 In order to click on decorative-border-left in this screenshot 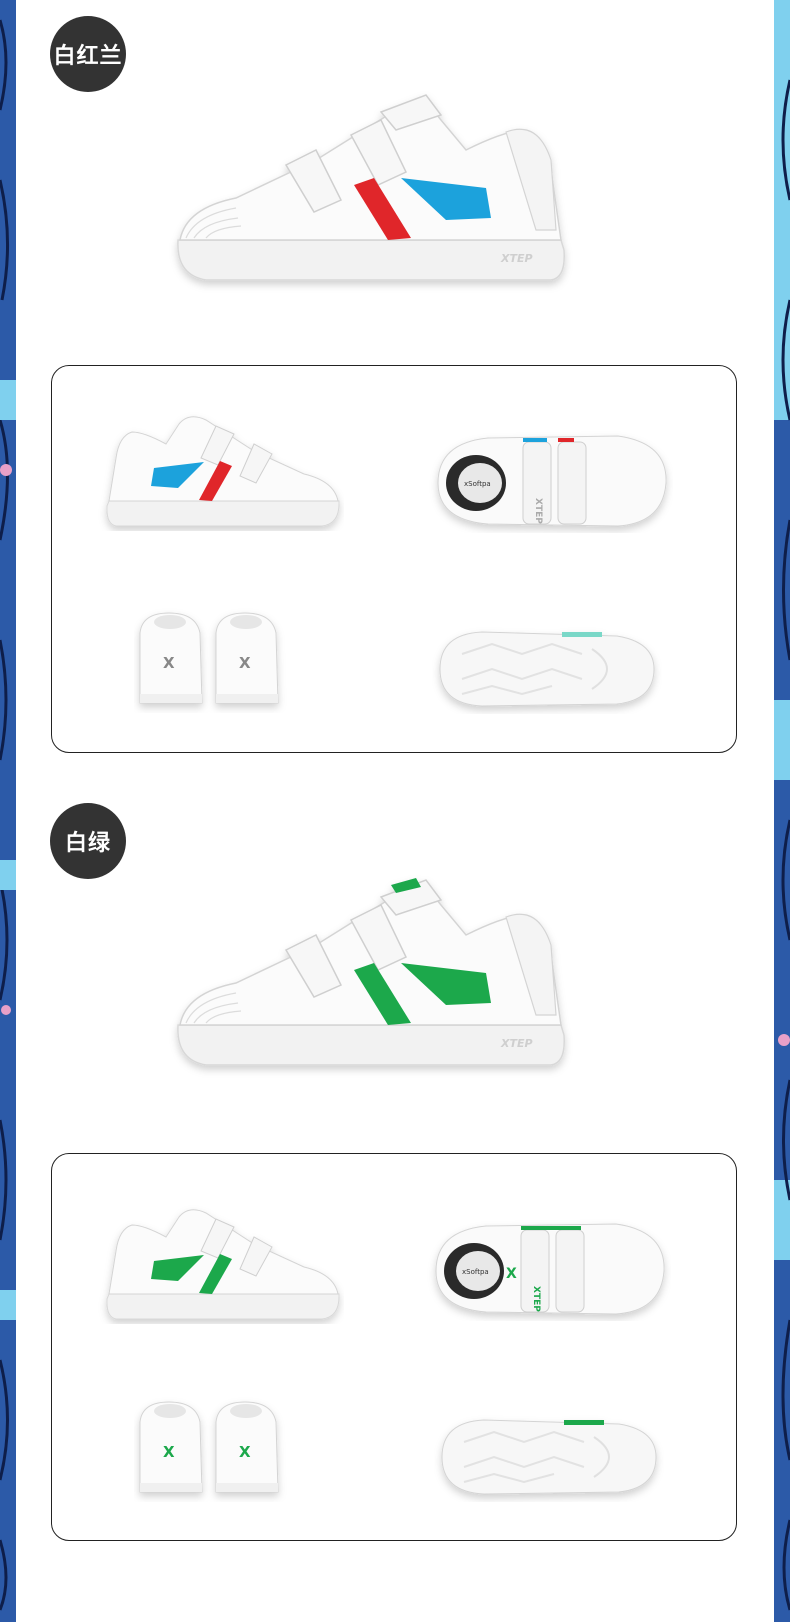, I will do `click(8, 811)`.